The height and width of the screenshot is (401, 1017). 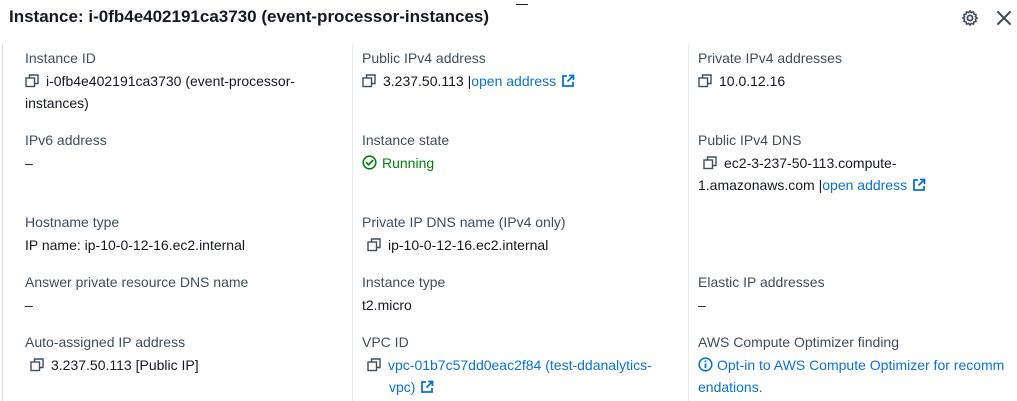 I want to click on title-divider, so click(x=522, y=4).